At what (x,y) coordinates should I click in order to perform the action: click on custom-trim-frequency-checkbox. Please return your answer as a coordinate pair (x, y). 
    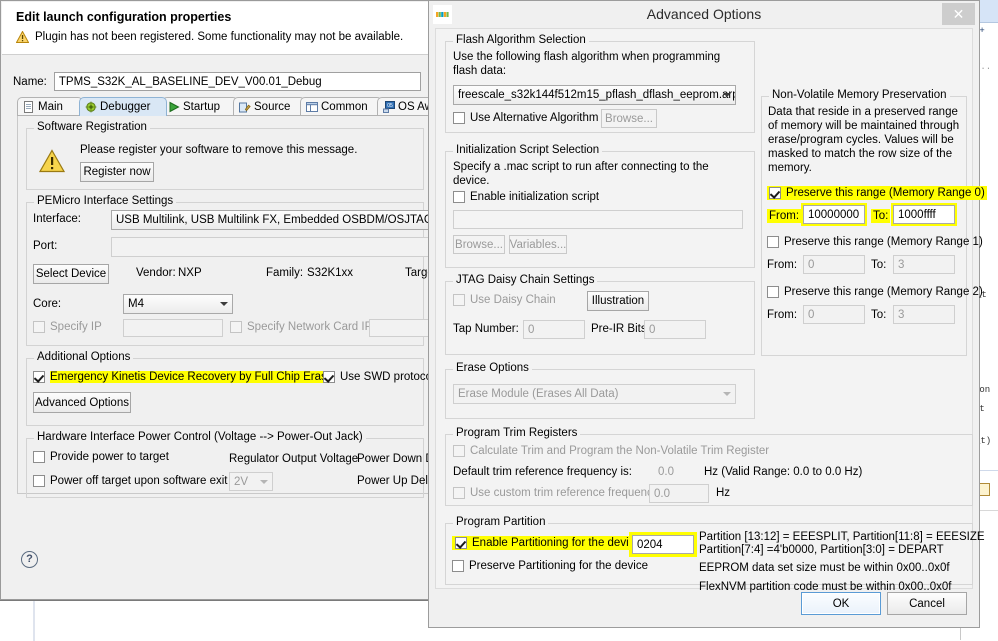
    Looking at the image, I should click on (459, 493).